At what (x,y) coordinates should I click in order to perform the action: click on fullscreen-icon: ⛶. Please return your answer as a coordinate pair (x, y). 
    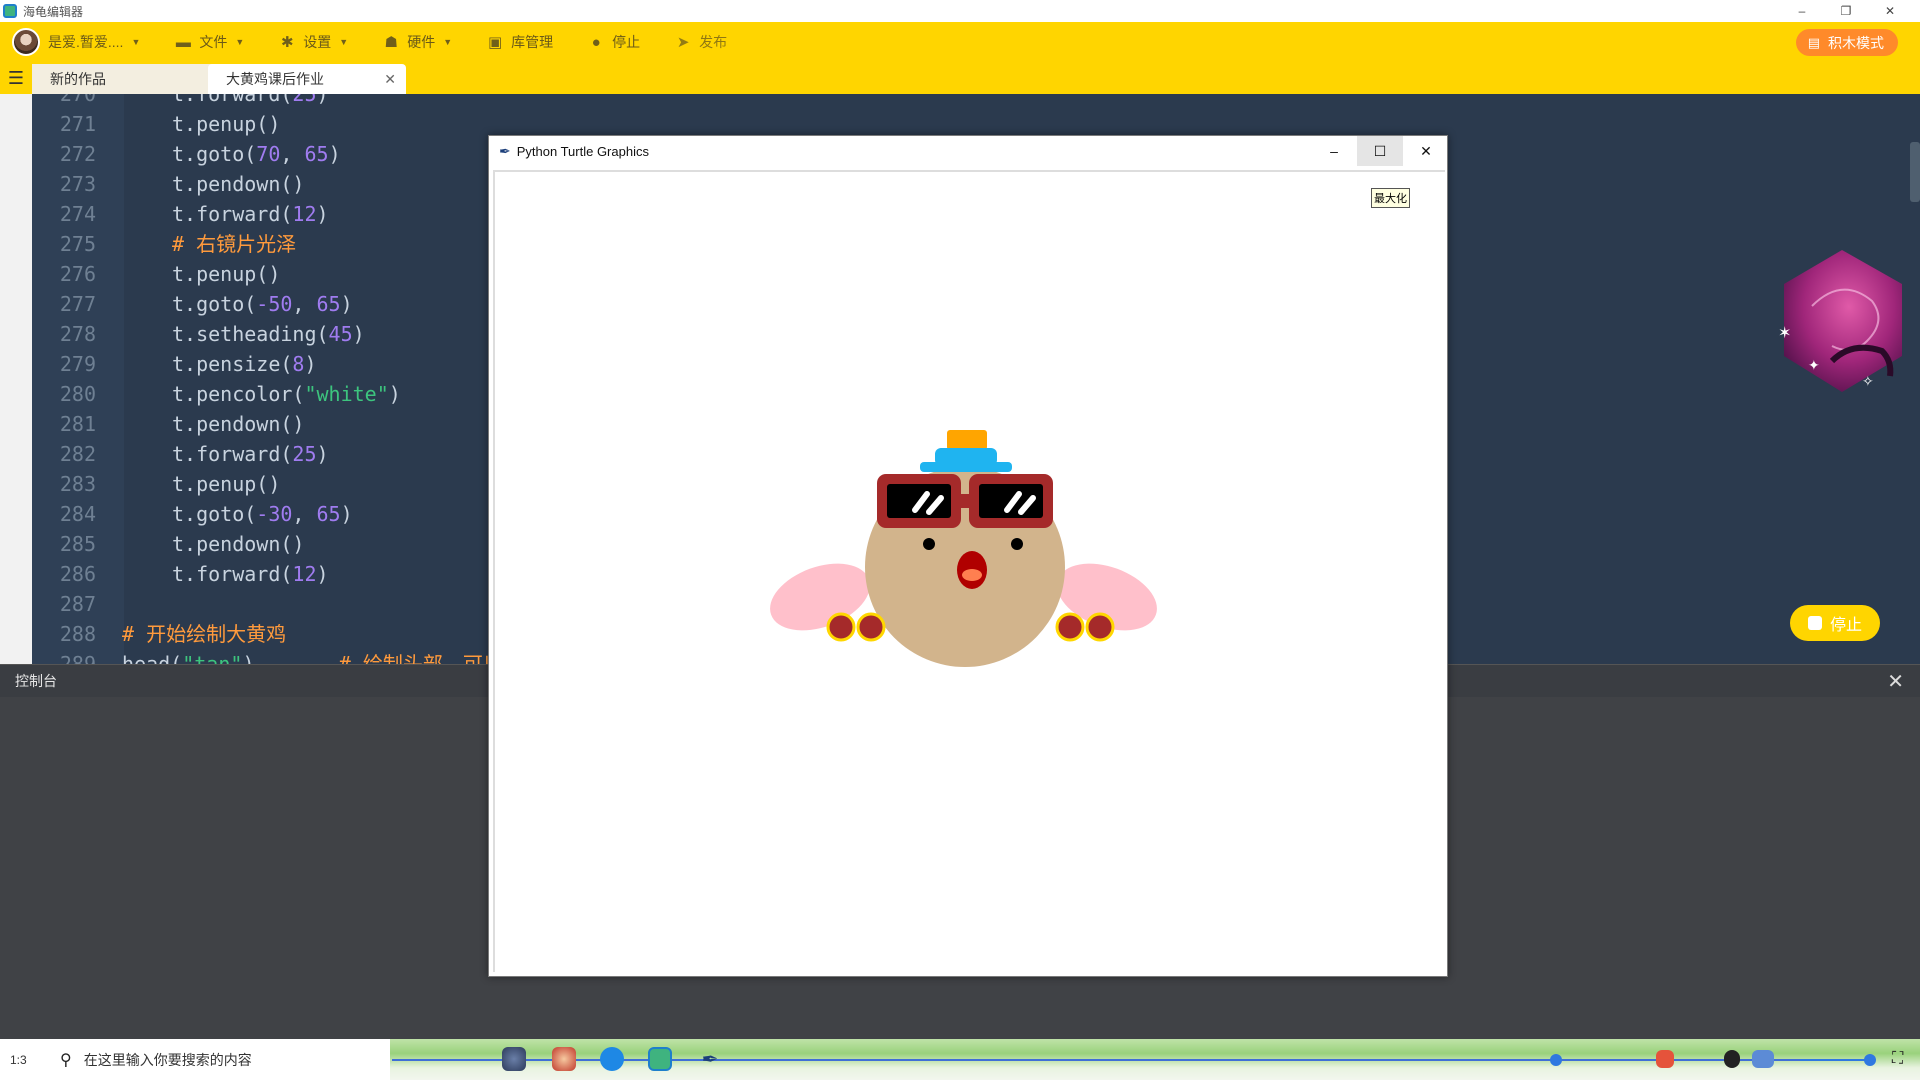
    Looking at the image, I should click on (1901, 1059).